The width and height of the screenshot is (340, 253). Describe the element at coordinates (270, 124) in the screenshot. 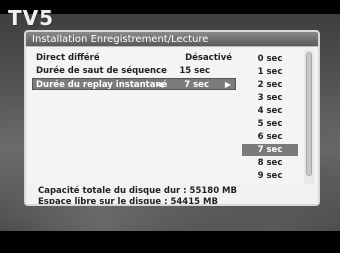

I see `option-item: 5 sec` at that location.